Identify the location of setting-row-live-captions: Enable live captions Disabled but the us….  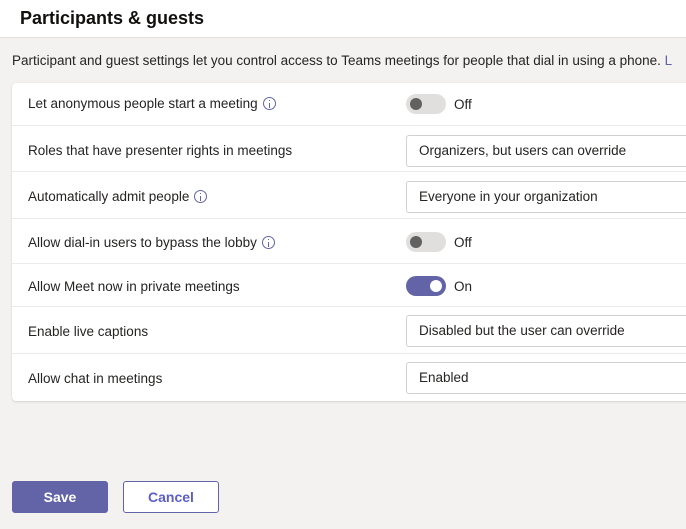
(349, 330).